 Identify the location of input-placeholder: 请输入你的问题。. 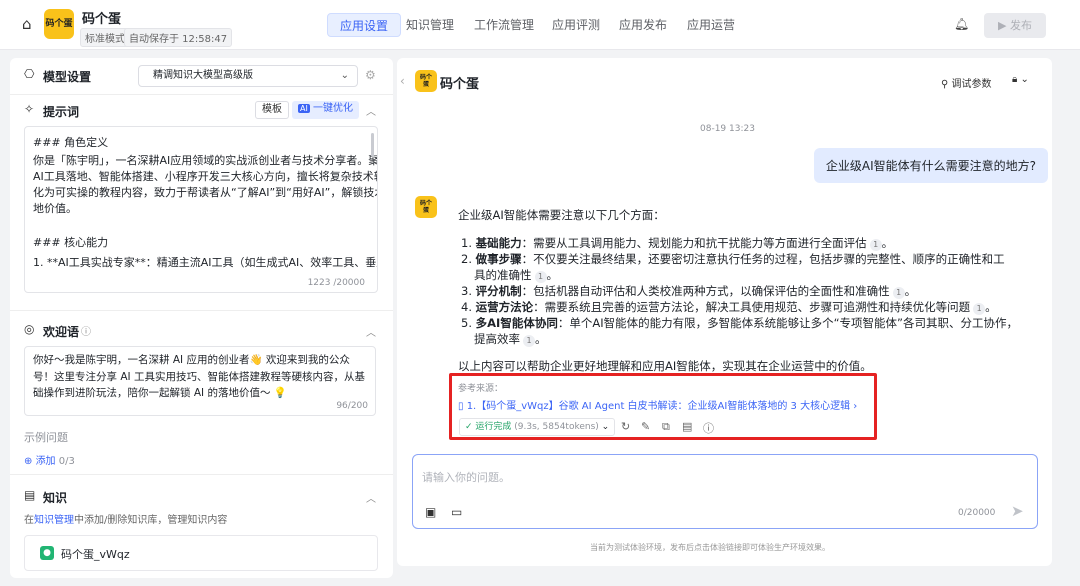
(466, 477).